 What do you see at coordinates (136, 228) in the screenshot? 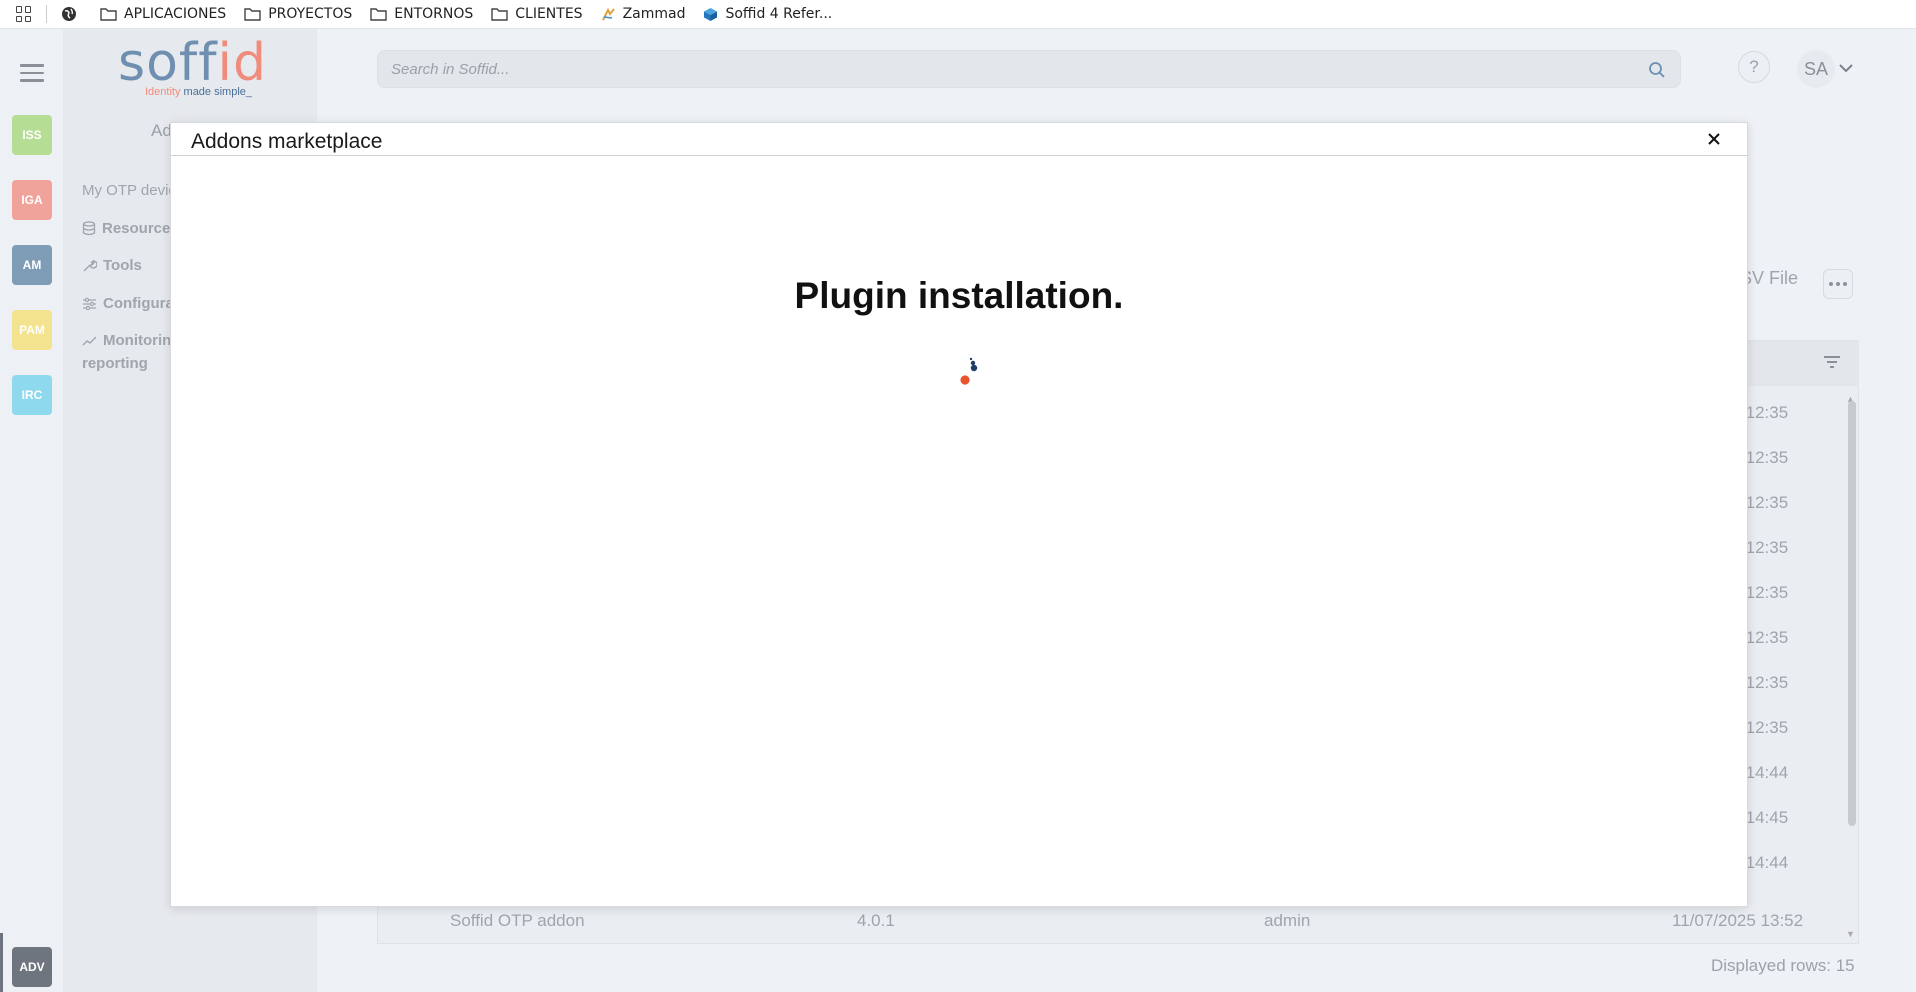
I see `nav-item-label: Resource` at bounding box center [136, 228].